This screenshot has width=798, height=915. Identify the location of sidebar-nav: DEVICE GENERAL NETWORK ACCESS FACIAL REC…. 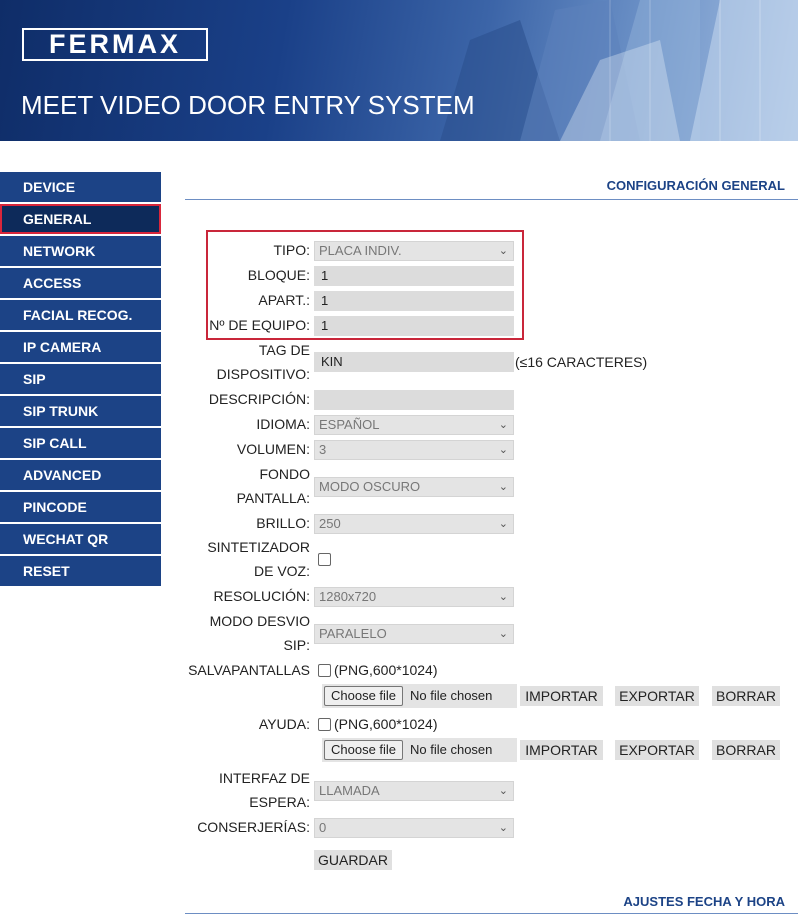
(80, 380).